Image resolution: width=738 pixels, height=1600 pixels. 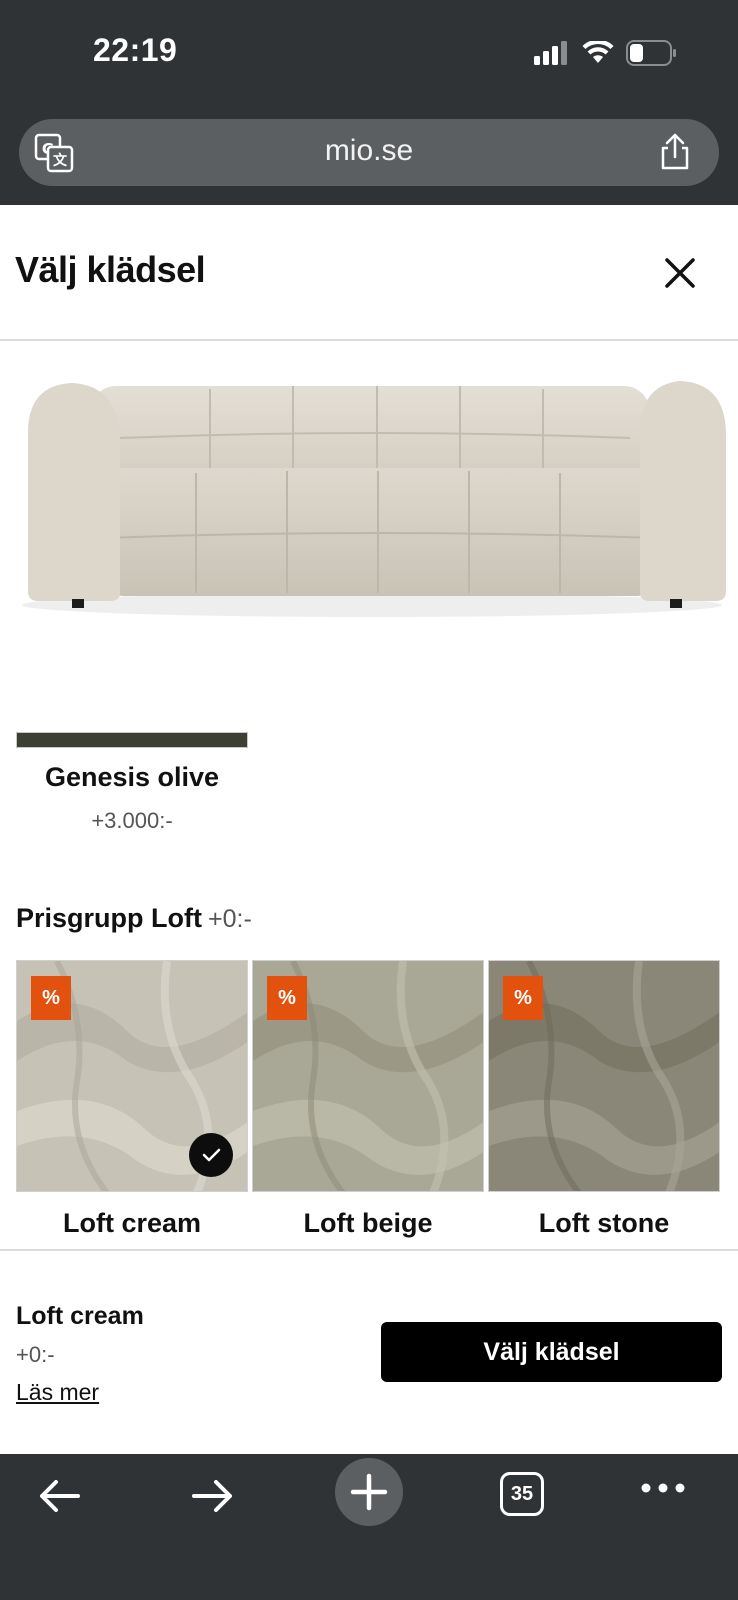 I want to click on status-icons, so click(x=606, y=53).